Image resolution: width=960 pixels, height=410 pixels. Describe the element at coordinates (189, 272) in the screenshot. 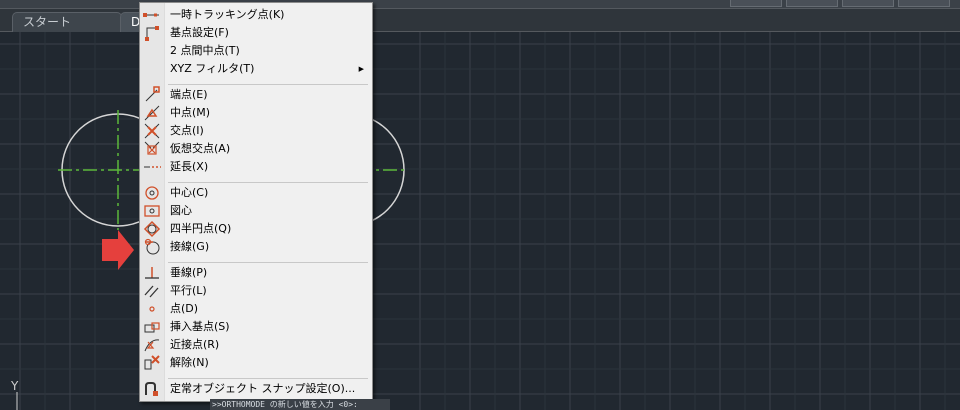

I see `menu-item-label: 垂線(P)` at that location.